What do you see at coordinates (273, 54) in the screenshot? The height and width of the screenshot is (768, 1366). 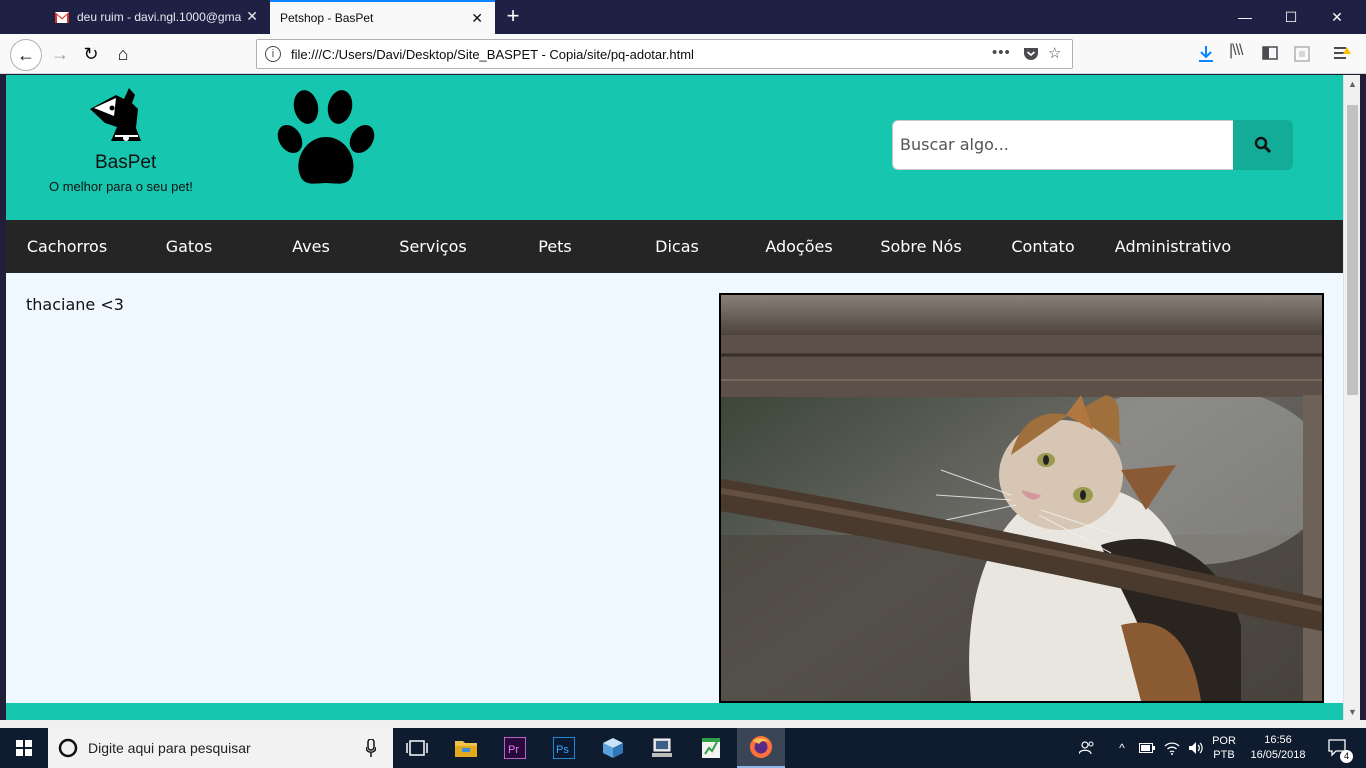 I see `info-icon: i` at bounding box center [273, 54].